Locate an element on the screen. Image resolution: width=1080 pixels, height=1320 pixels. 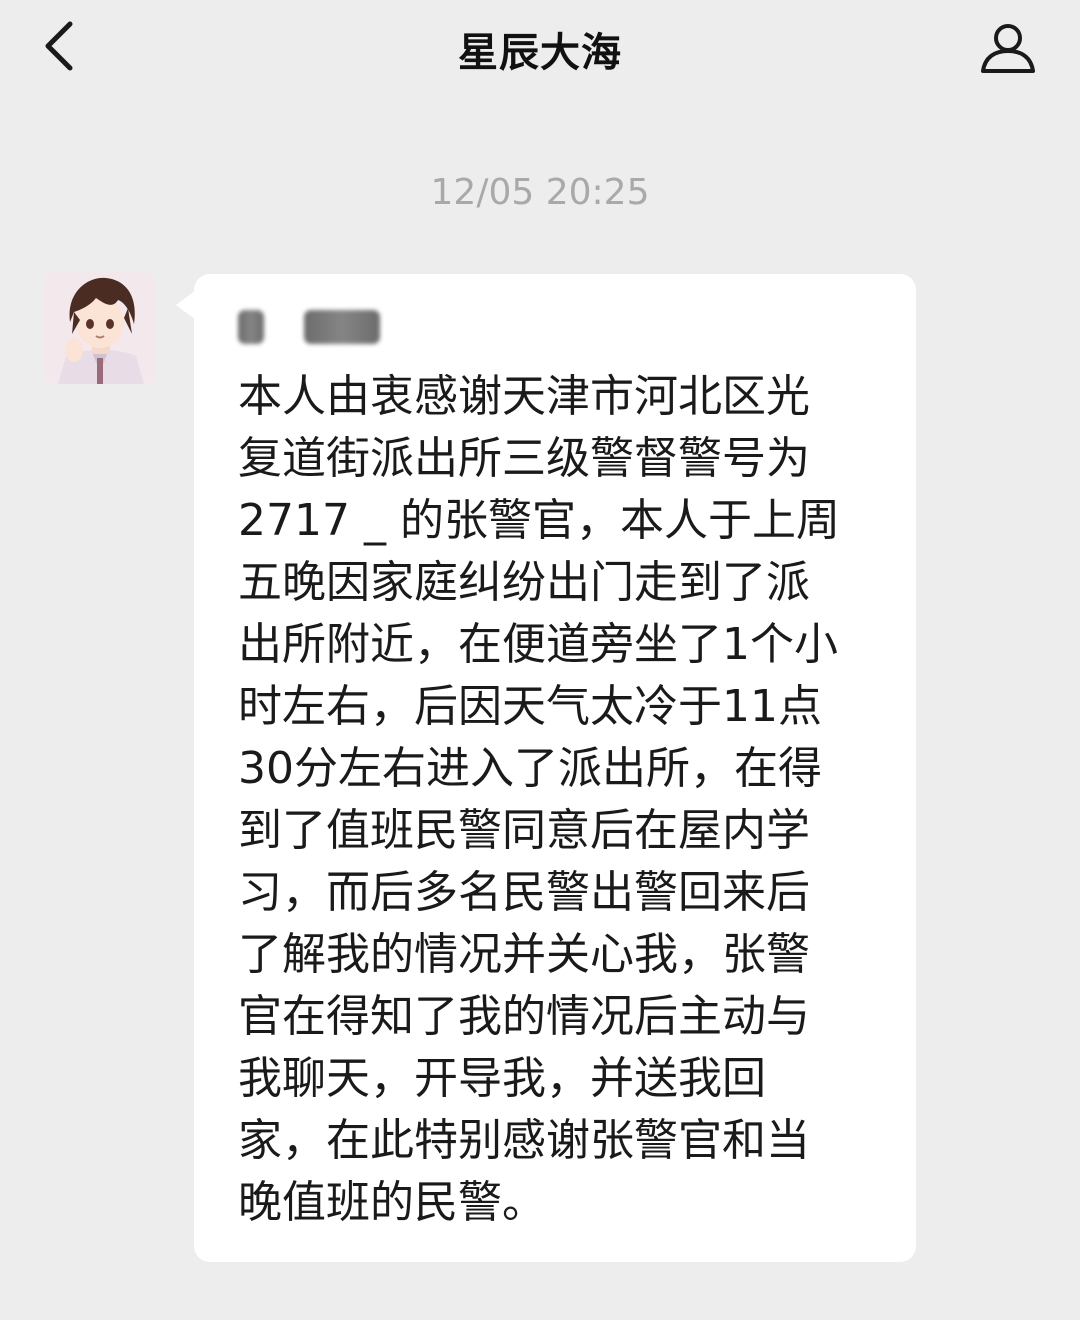
nav-bar: 星辰大海 is located at coordinates (540, 48).